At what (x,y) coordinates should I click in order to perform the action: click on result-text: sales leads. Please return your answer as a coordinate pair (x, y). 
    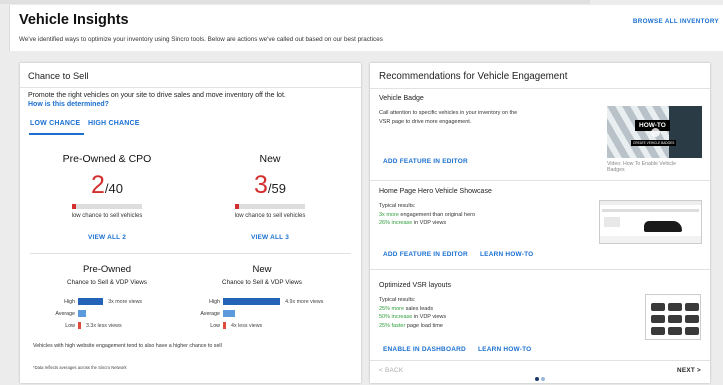
    Looking at the image, I should click on (419, 308).